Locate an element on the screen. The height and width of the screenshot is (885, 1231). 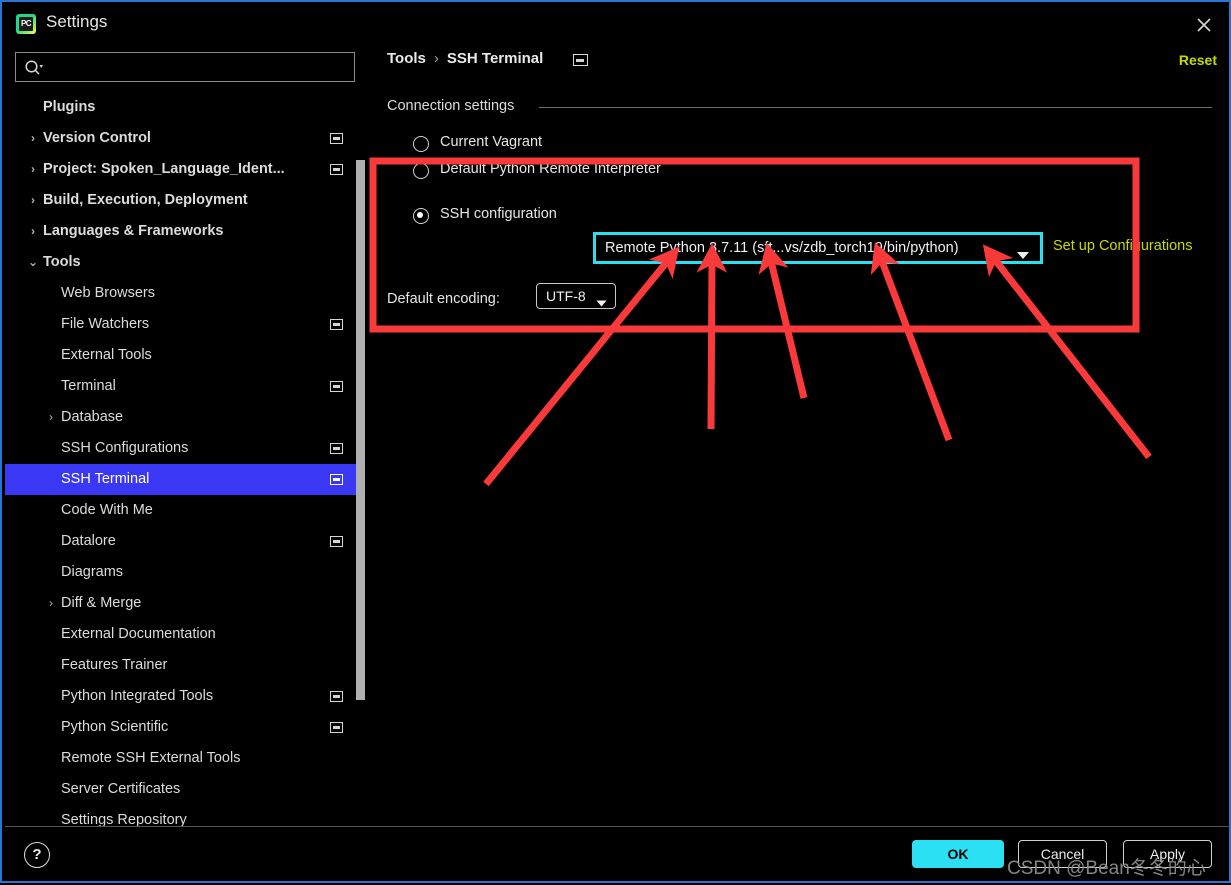
sidebar-item-tools: ⌄ Tools is located at coordinates (181, 262).